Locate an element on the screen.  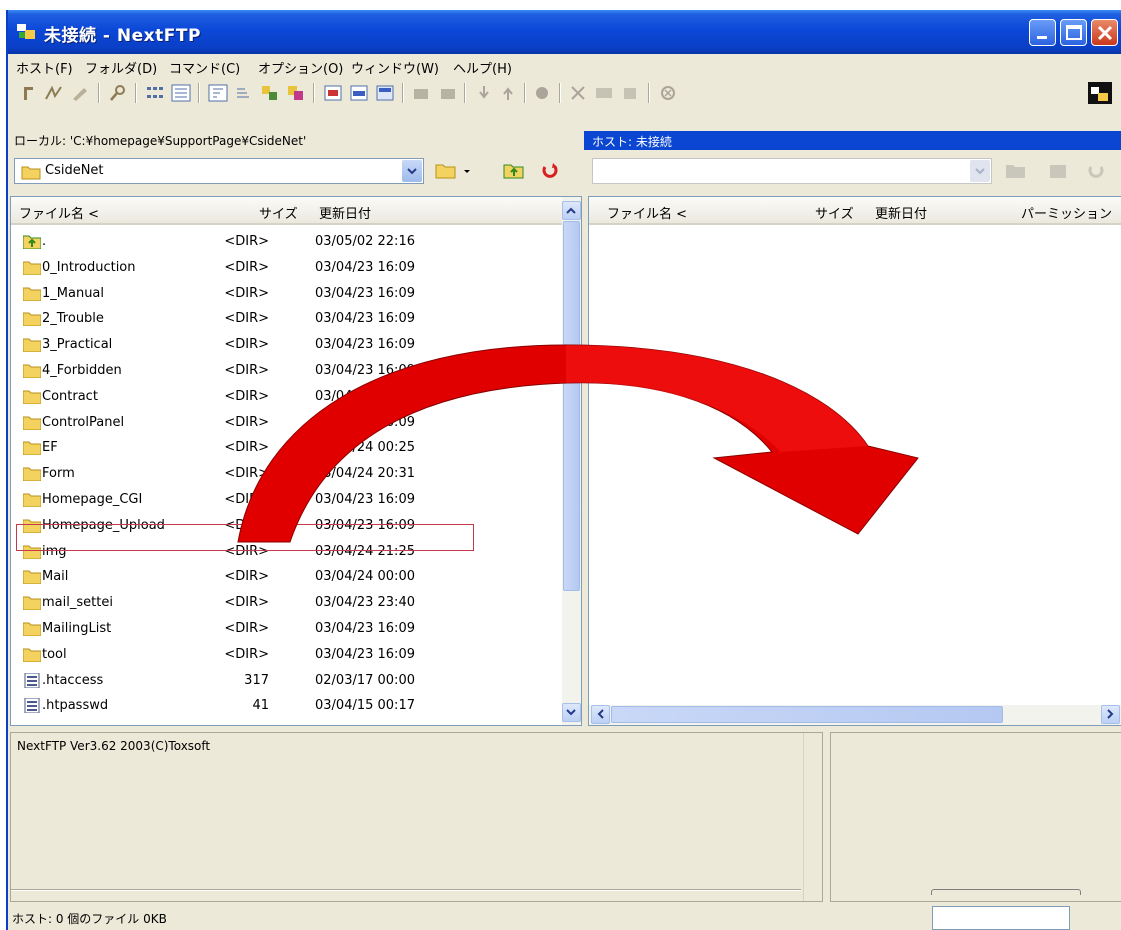
menu-command: コマンド(C) is located at coordinates (204, 67).